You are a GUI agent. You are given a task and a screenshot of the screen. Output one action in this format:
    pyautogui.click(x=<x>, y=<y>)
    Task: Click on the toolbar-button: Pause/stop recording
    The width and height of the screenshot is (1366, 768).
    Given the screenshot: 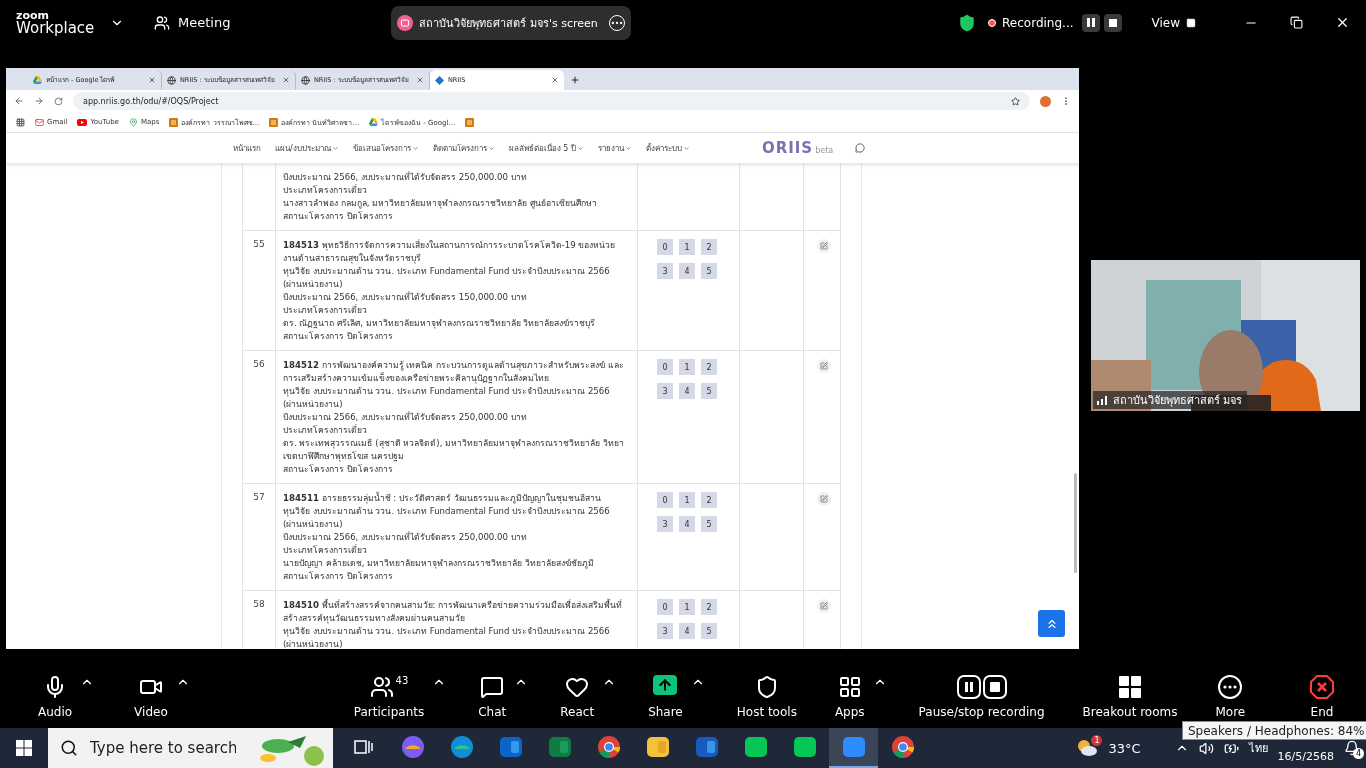 What is the action you would take?
    pyautogui.click(x=981, y=696)
    